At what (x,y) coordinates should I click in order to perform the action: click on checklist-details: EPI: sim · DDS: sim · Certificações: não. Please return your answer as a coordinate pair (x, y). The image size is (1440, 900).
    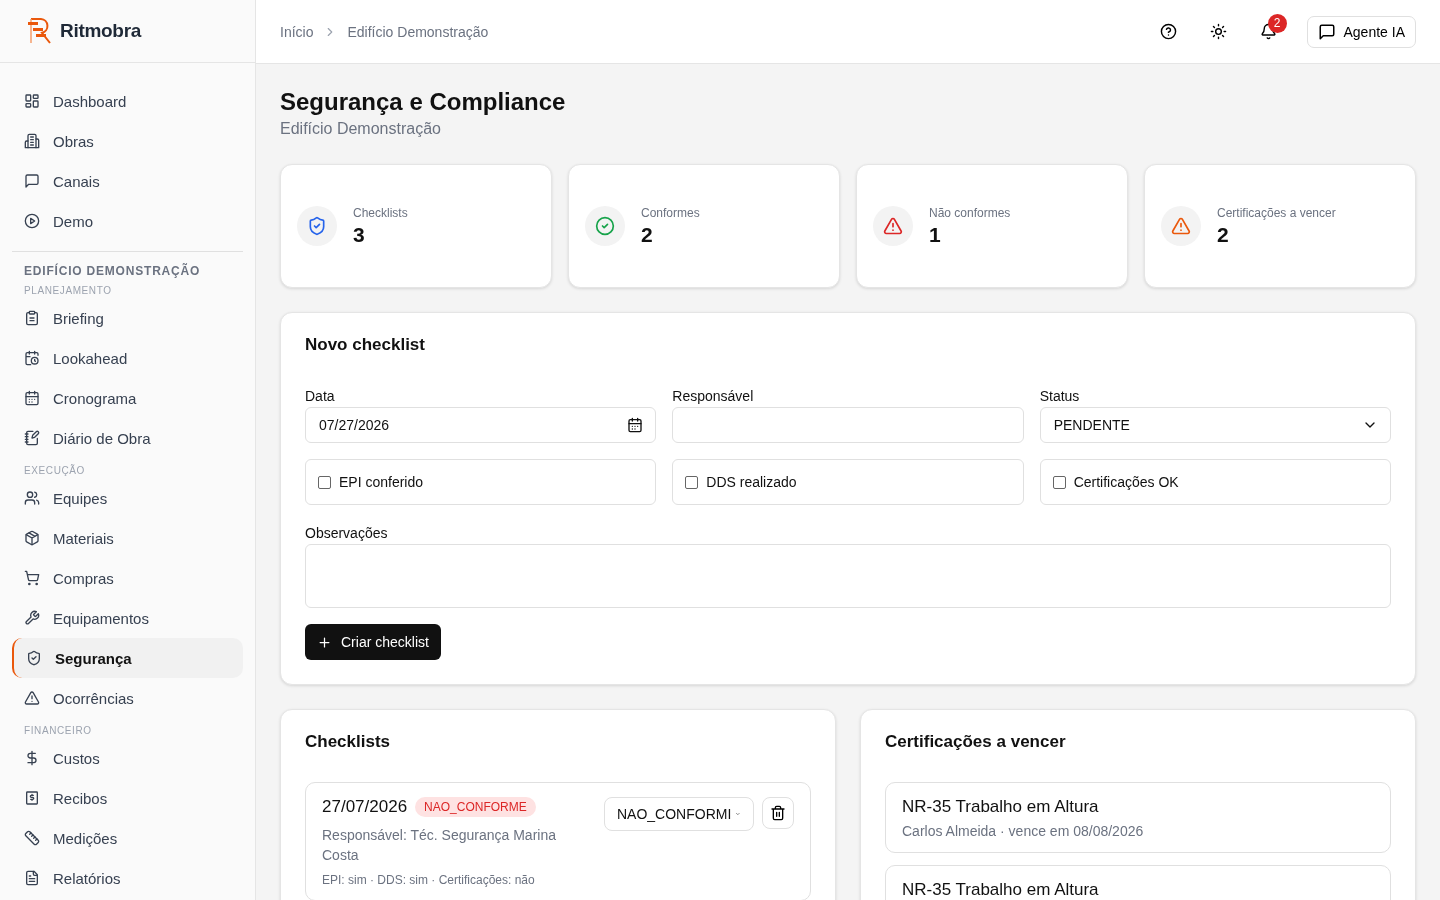
    Looking at the image, I should click on (429, 880).